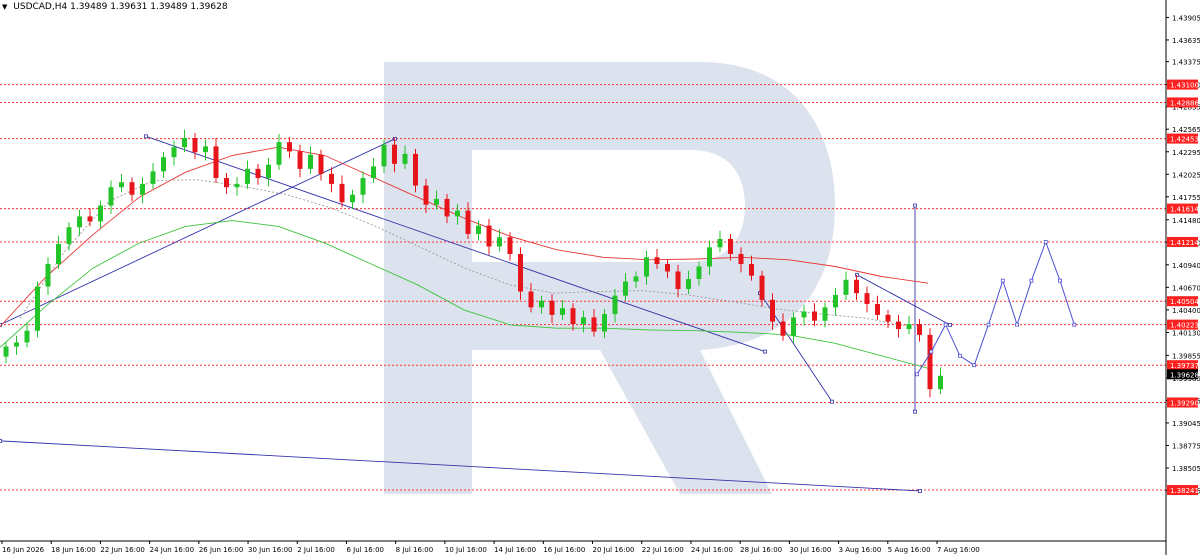 The height and width of the screenshot is (559, 1200). Describe the element at coordinates (1186, 18) in the screenshot. I see `price-tick-label: 1.43905` at that location.